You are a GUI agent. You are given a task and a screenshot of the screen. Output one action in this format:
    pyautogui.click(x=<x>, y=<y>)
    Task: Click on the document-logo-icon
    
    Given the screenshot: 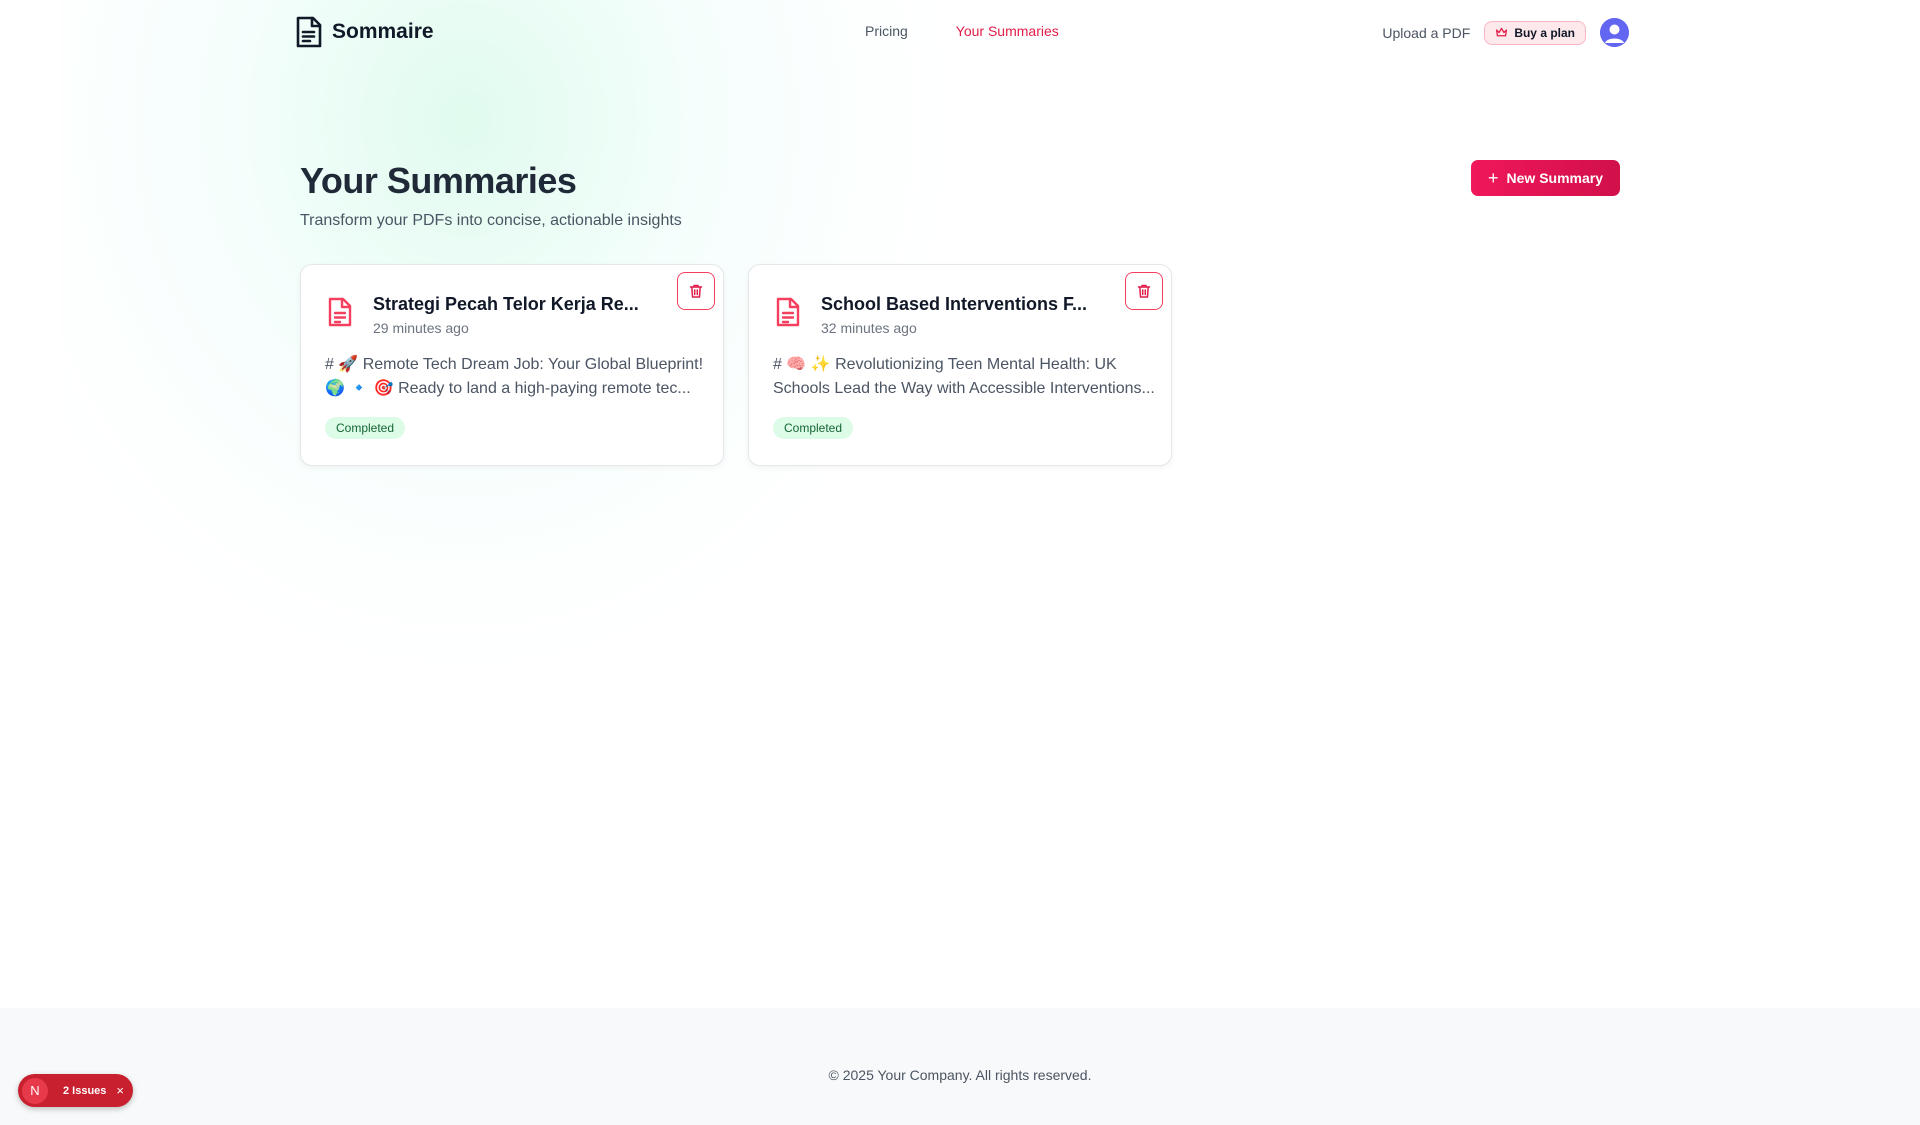 What is the action you would take?
    pyautogui.click(x=309, y=32)
    